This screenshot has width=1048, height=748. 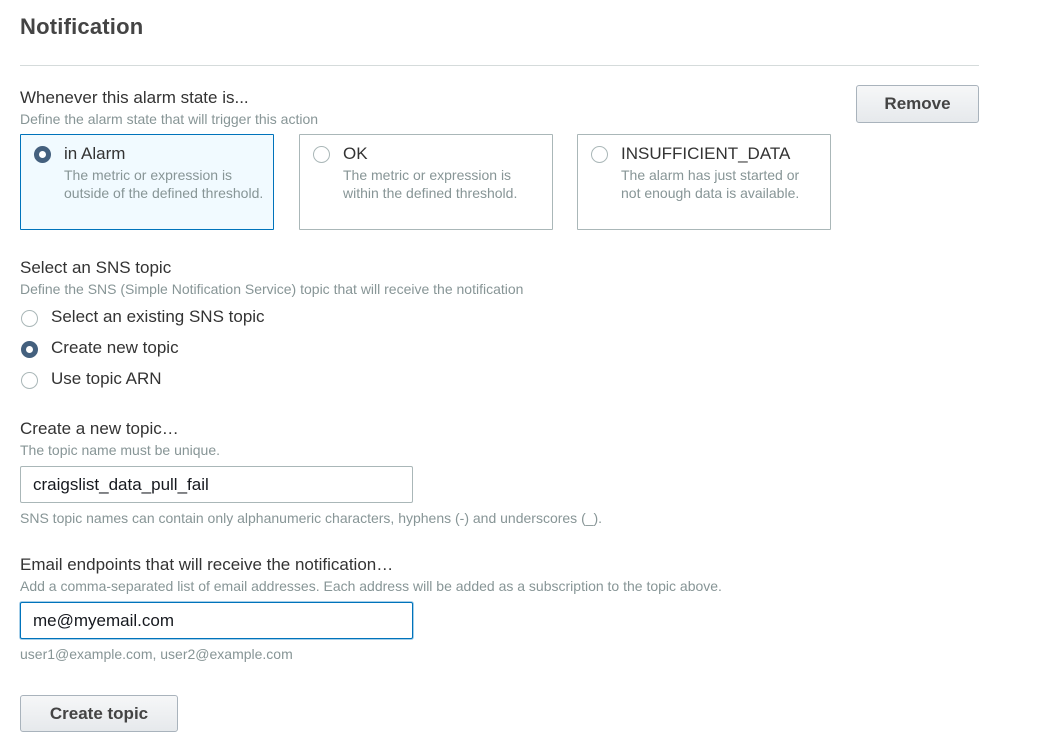 I want to click on topic-arn-radio, so click(x=29, y=380).